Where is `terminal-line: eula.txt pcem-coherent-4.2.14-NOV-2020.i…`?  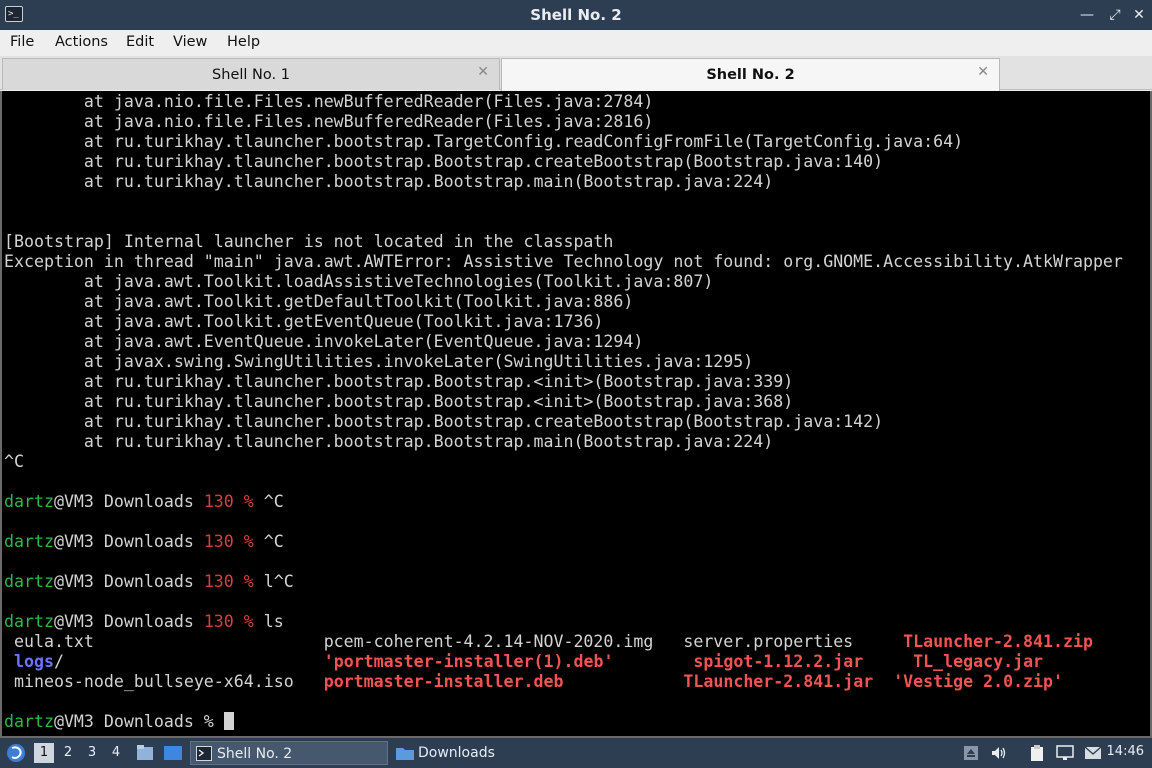
terminal-line: eula.txt pcem-coherent-4.2.14-NOV-2020.i… is located at coordinates (548, 642).